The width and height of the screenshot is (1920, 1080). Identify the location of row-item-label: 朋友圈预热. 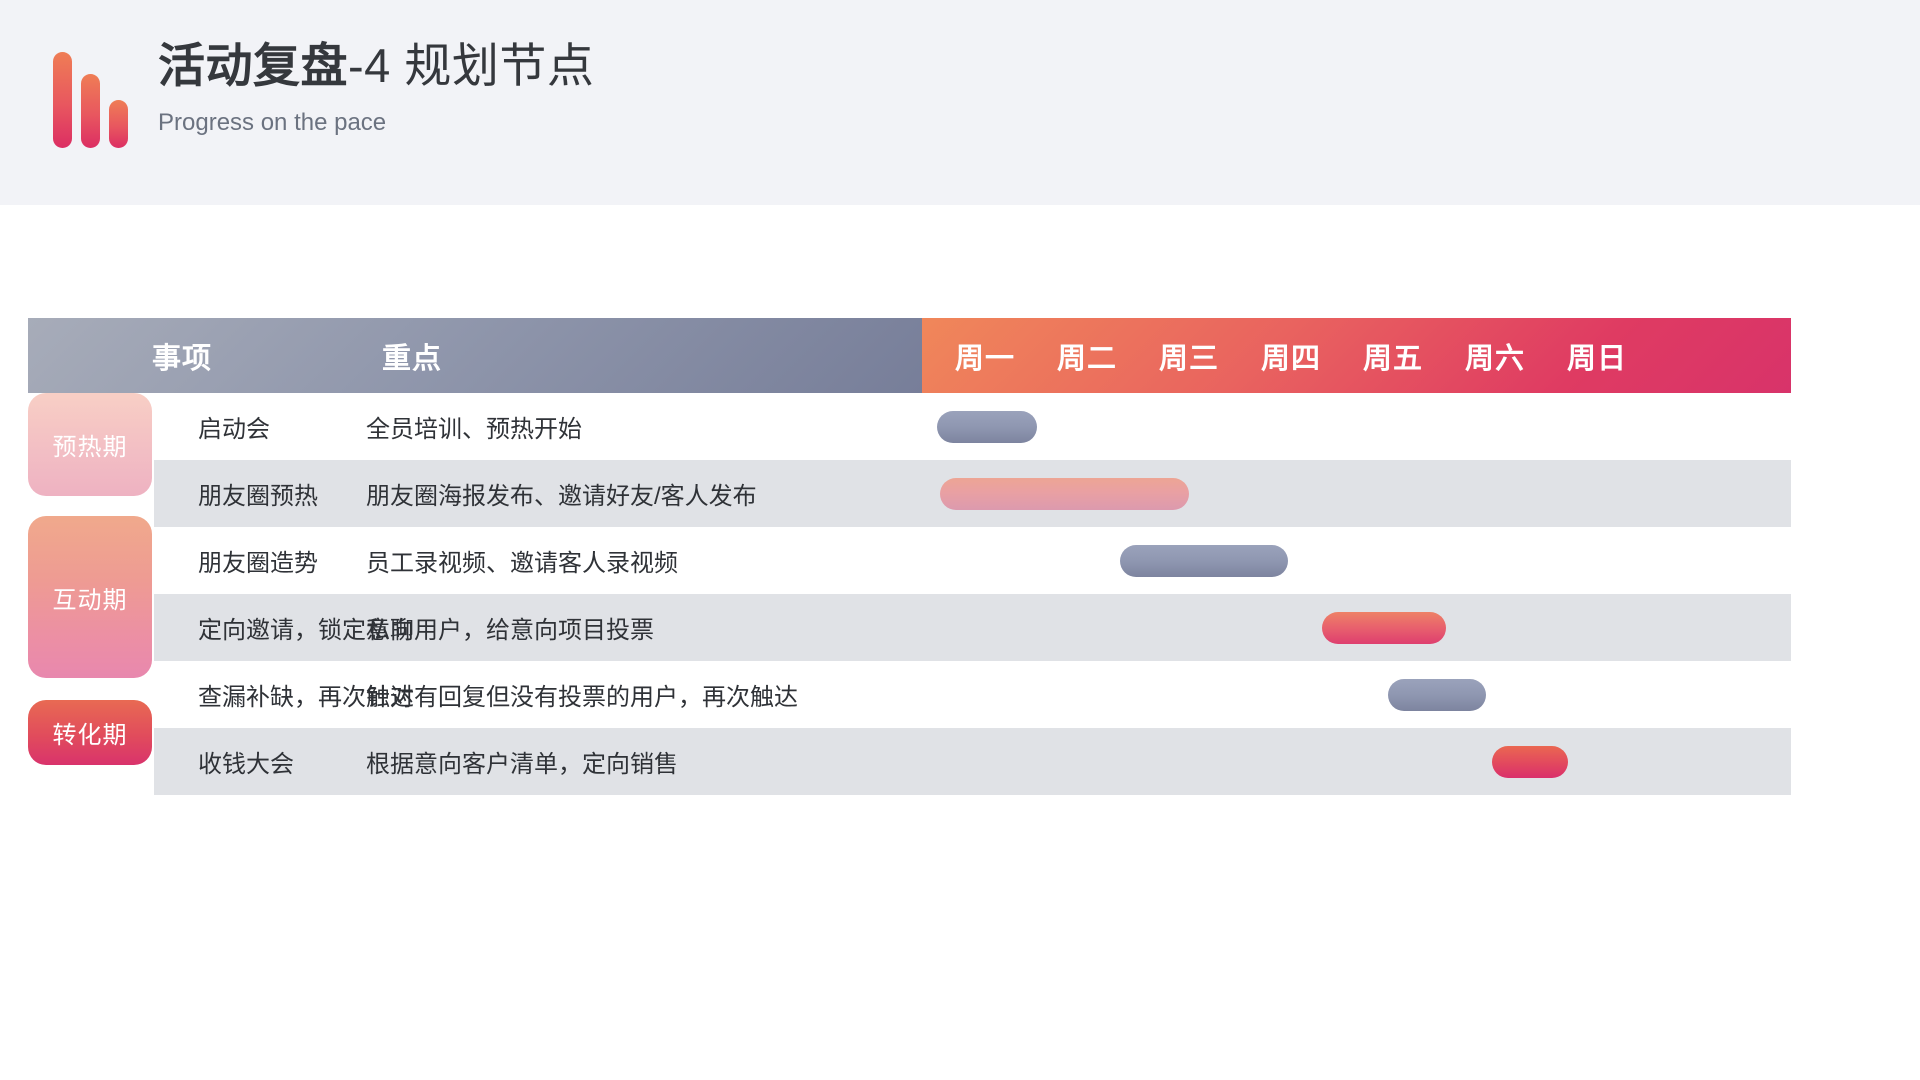
(258, 496).